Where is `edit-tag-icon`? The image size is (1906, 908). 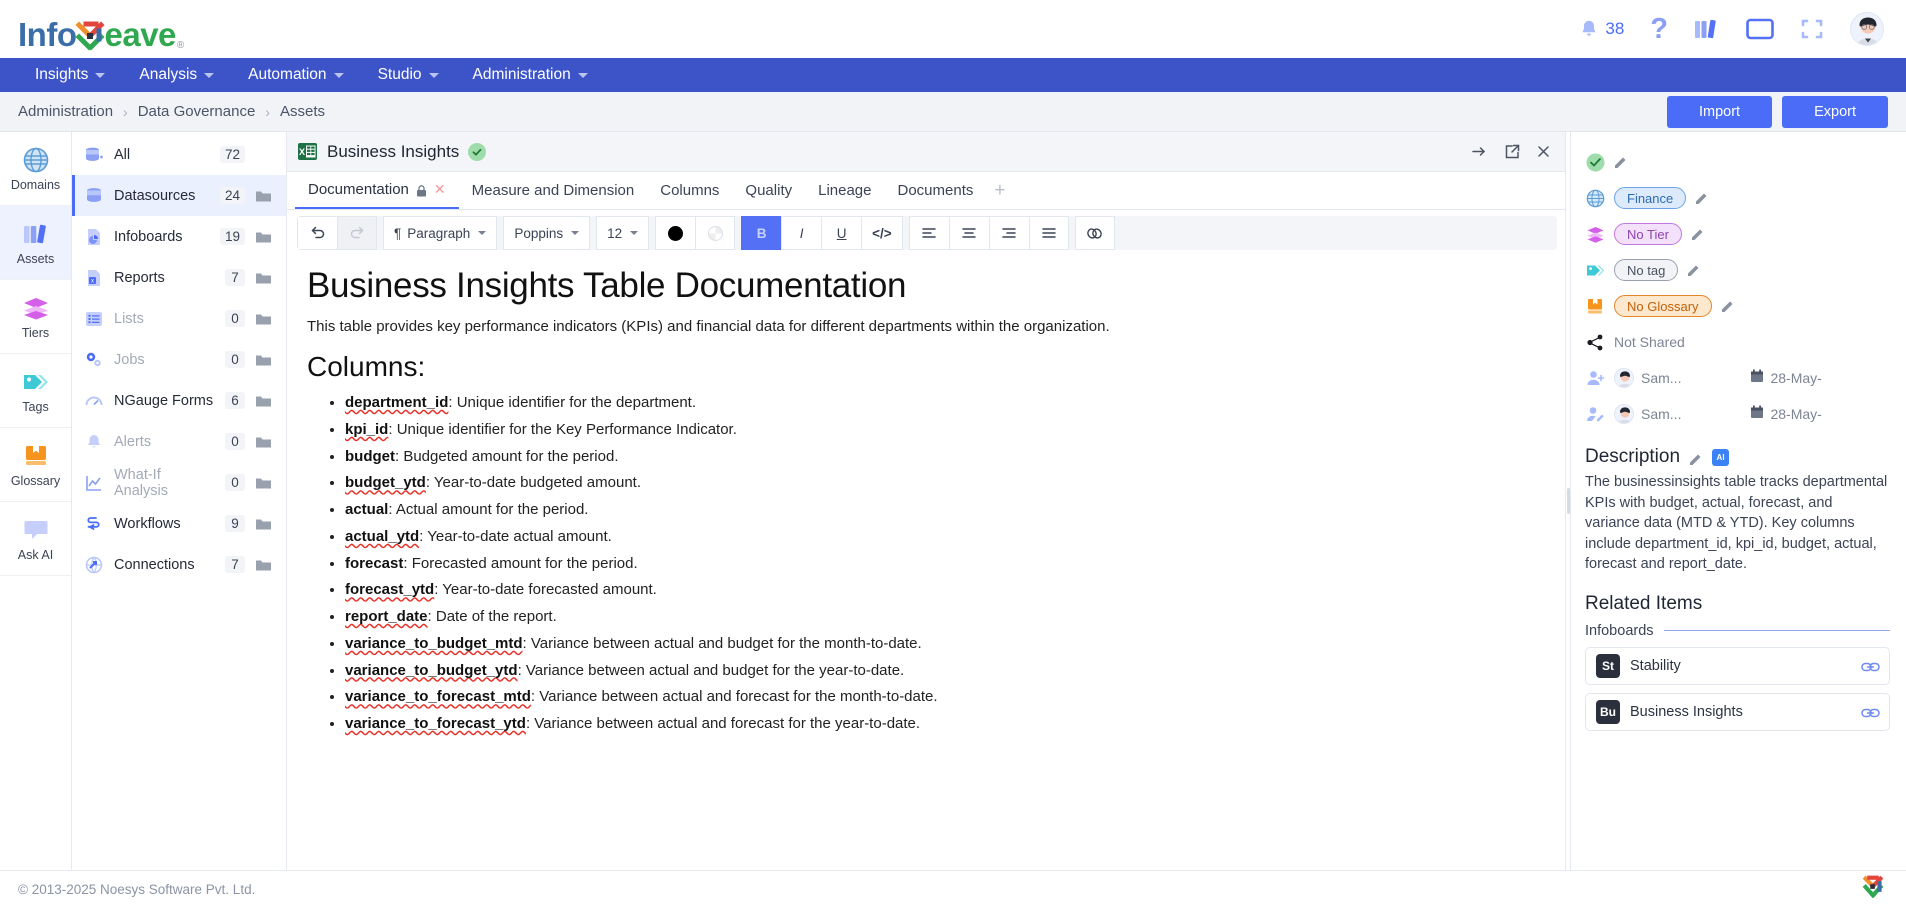
edit-tag-icon is located at coordinates (1694, 270).